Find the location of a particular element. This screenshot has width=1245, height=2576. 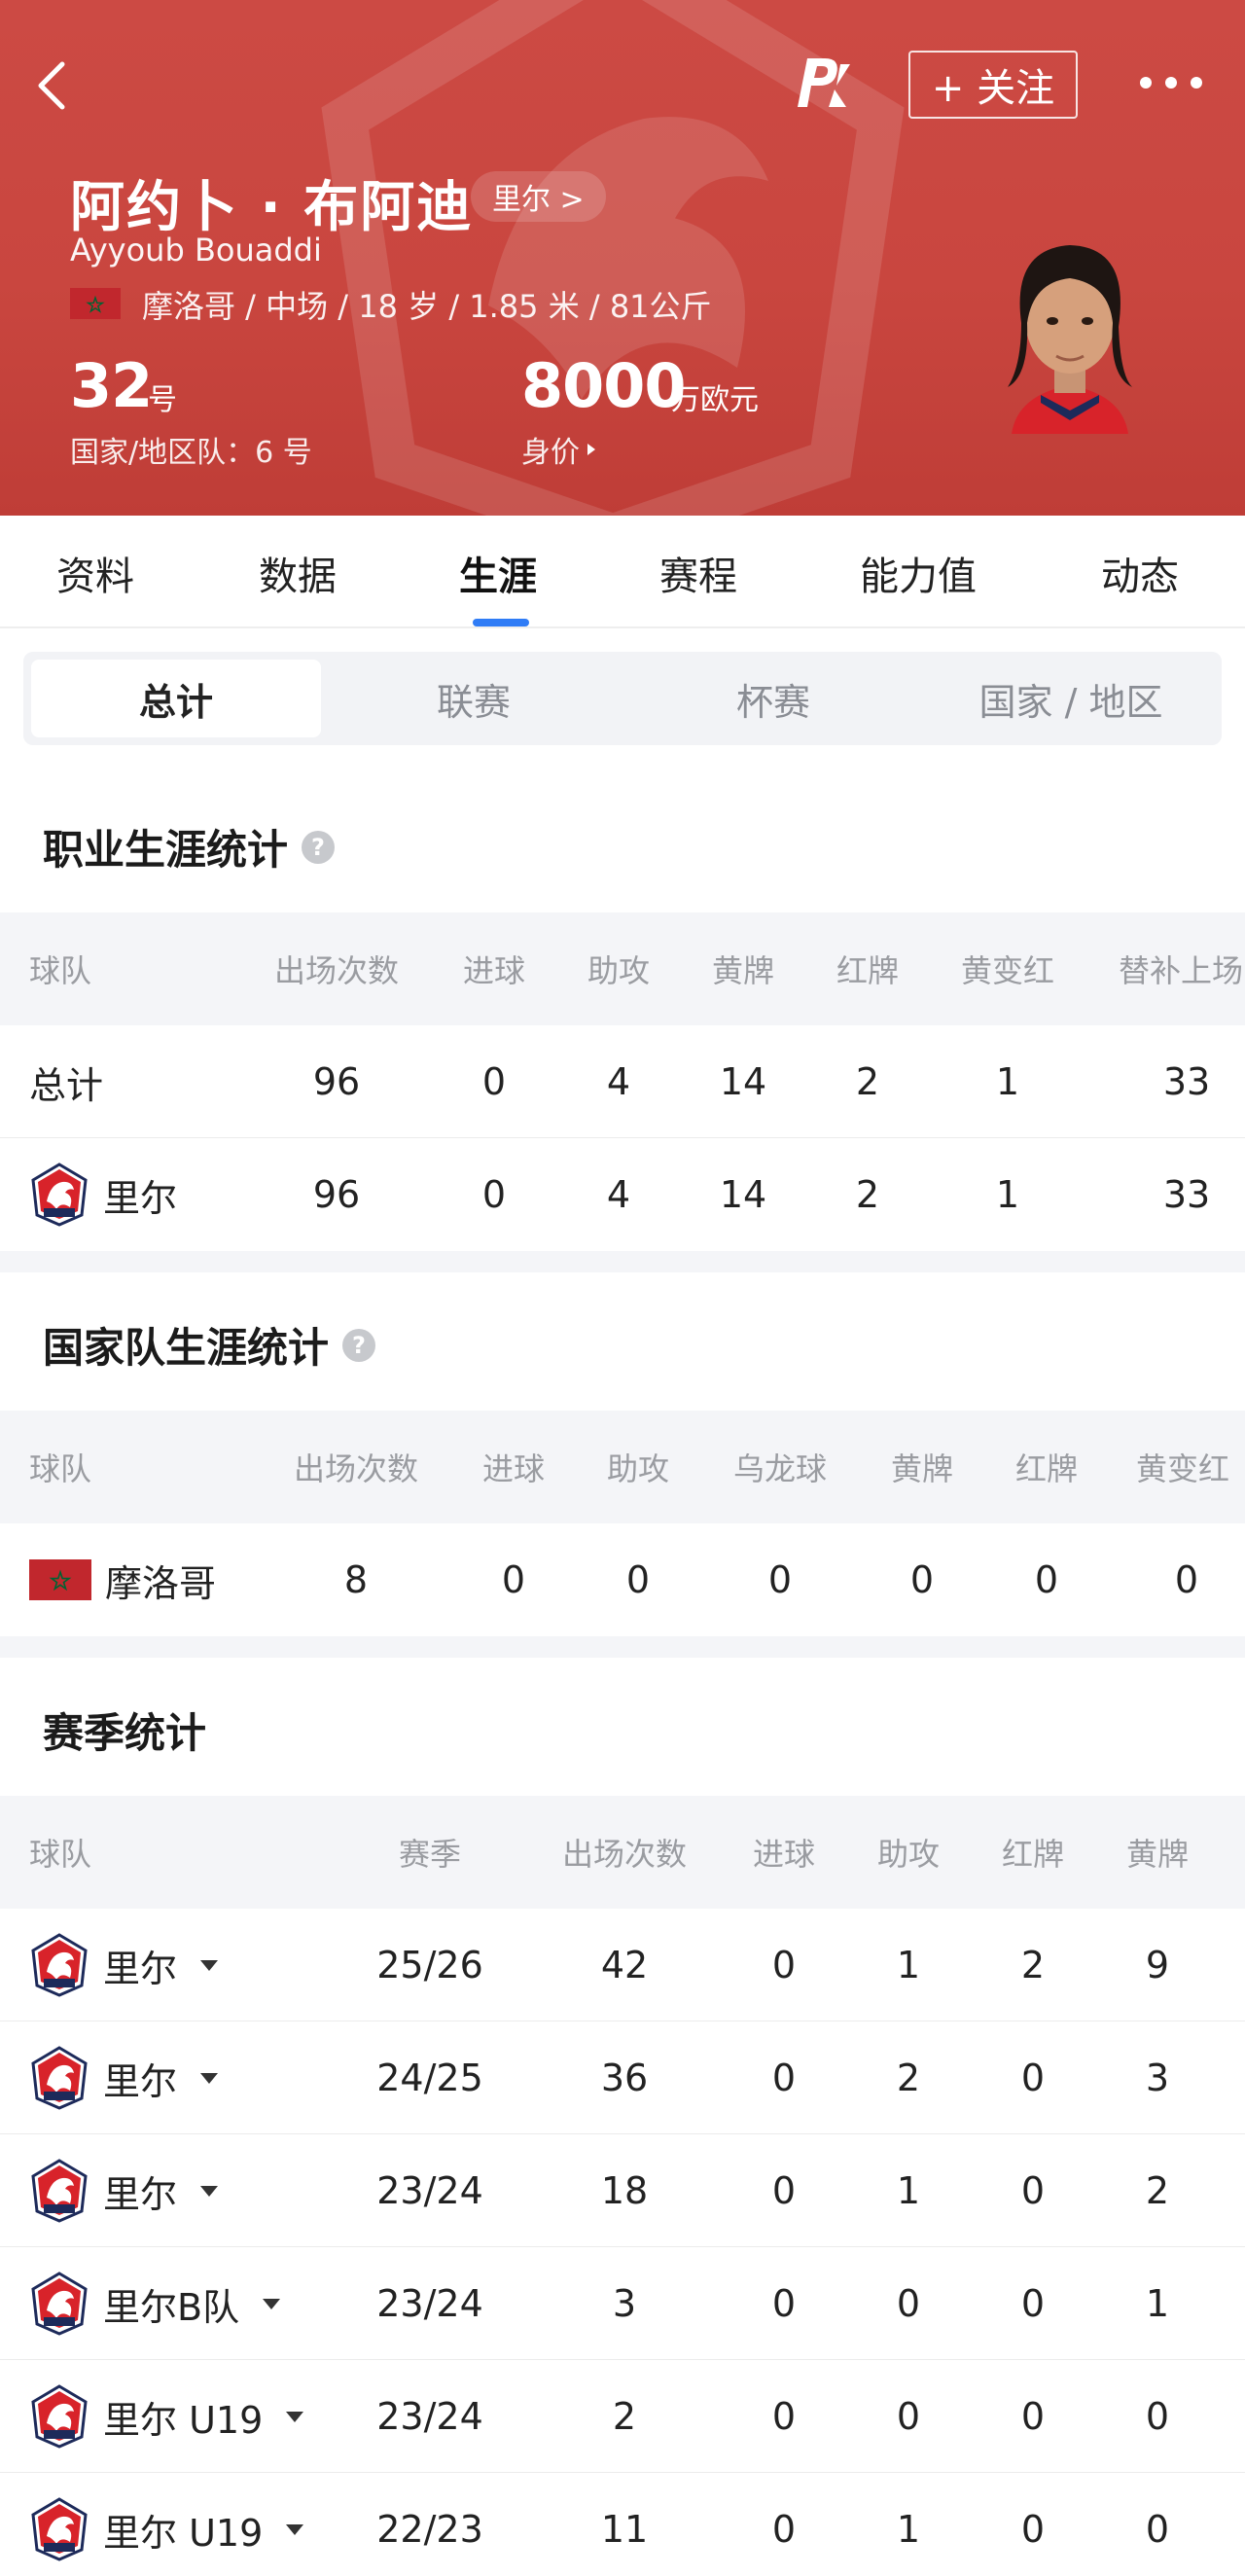

national-table-header: 球队 出场次数 进球 助攻 乌龙球 黄牌 红牌 黄变红 is located at coordinates (622, 1467).